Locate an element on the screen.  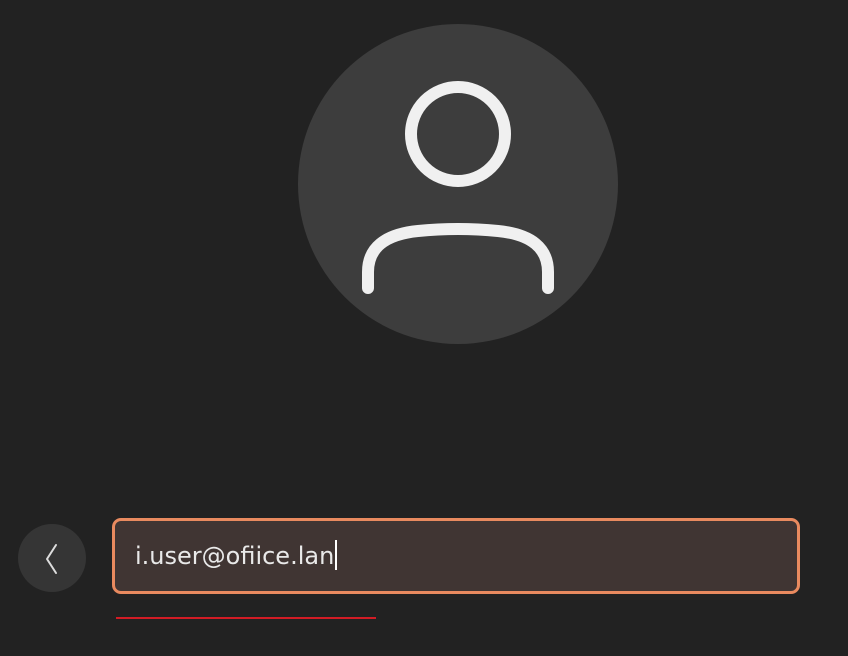
username-value: i.user@ofiice.lan is located at coordinates (235, 556).